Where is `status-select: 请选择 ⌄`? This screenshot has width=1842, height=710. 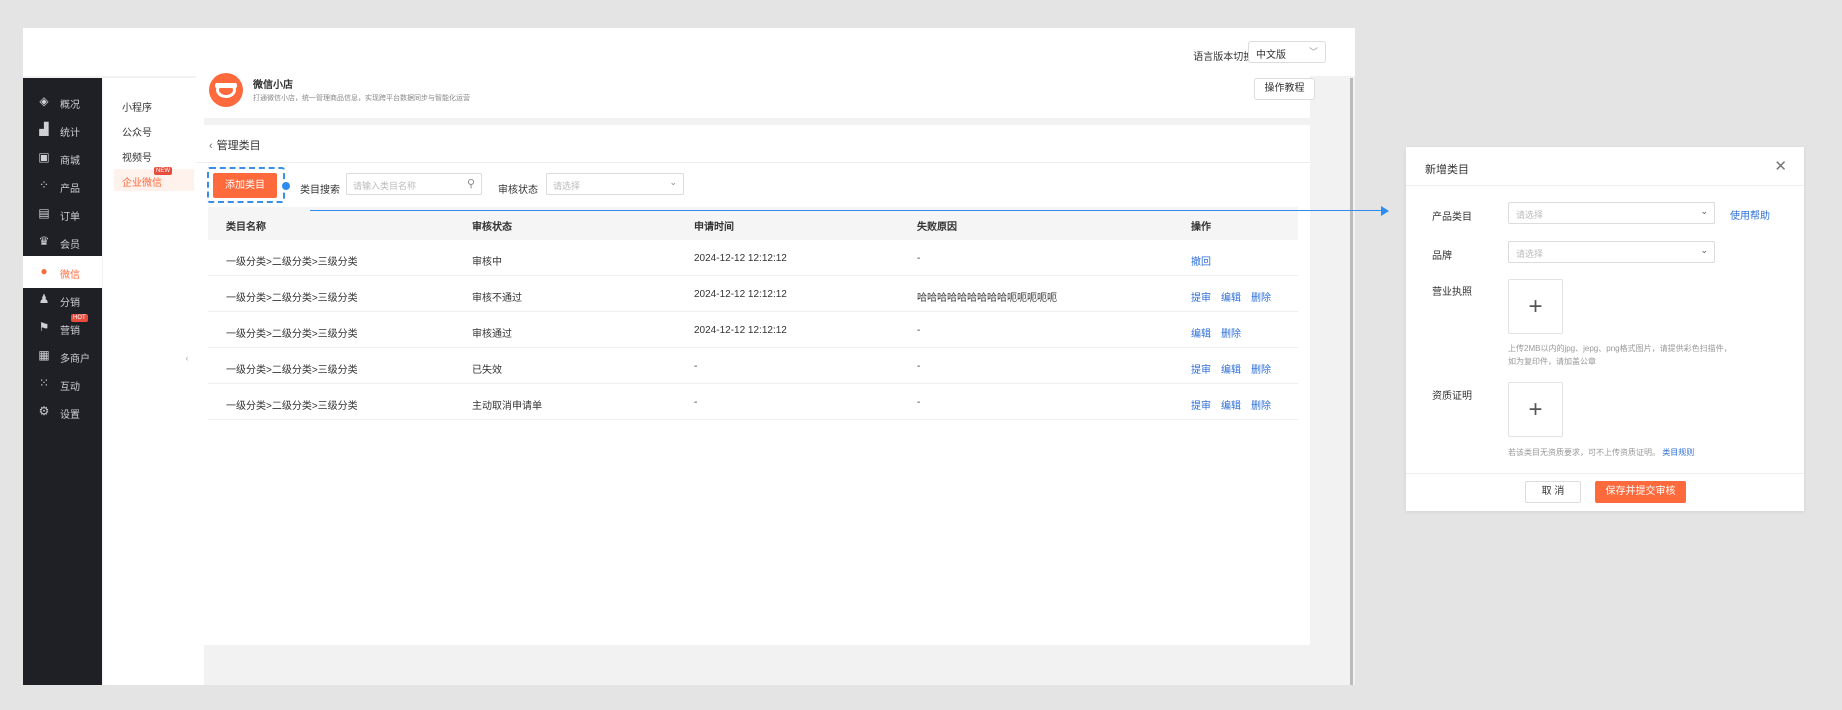 status-select: 请选择 ⌄ is located at coordinates (615, 184).